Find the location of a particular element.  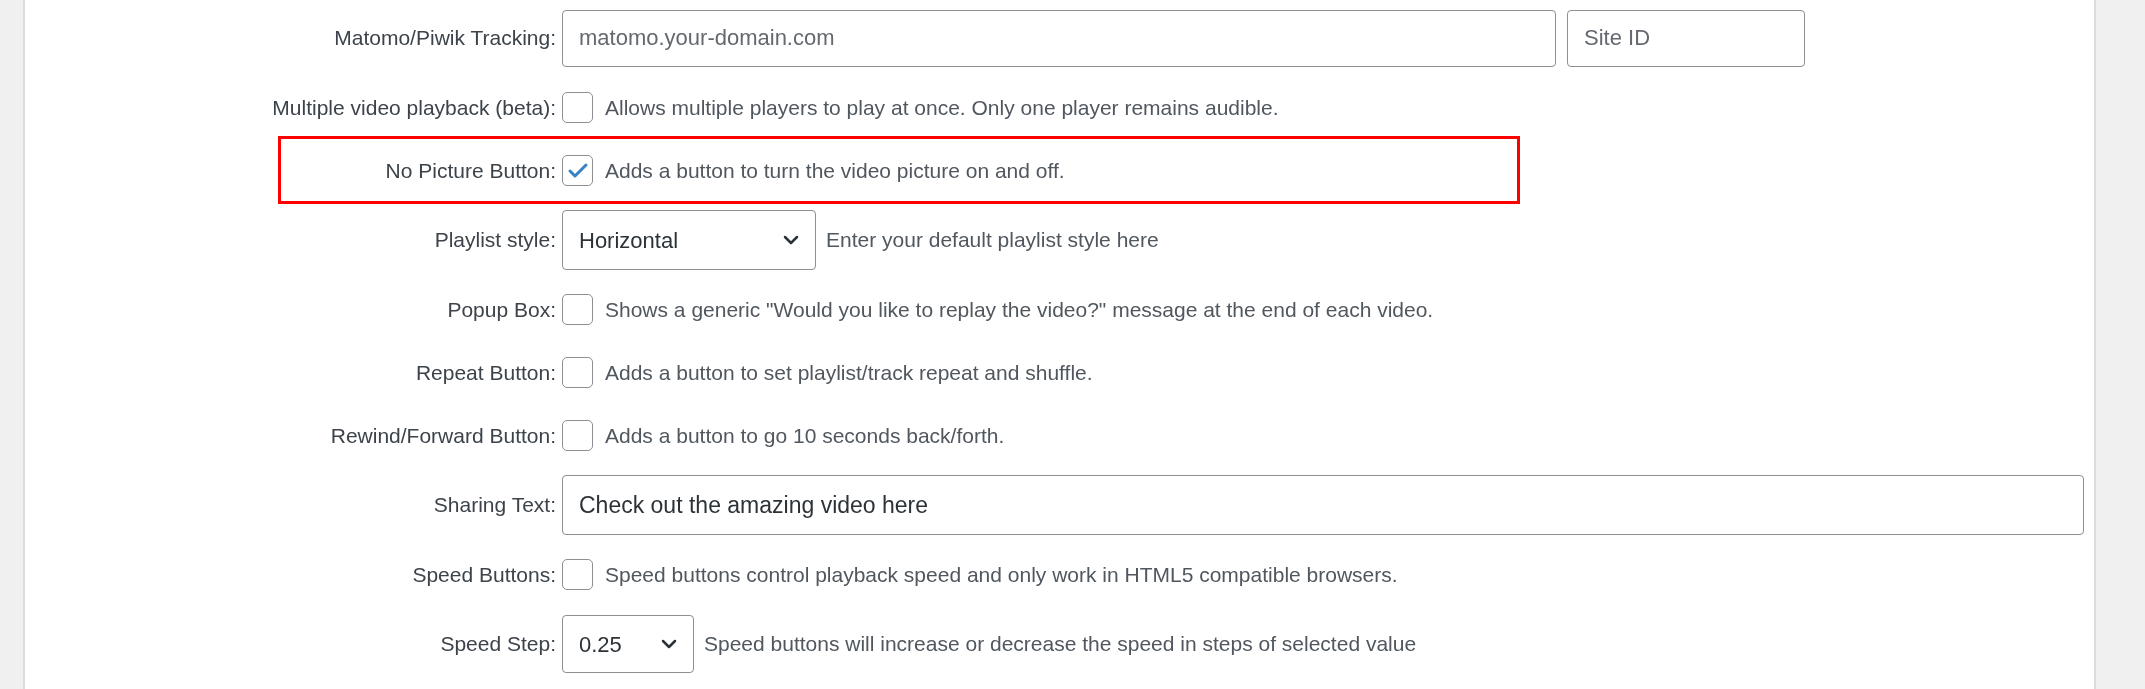

setting-label: Speed Step: is located at coordinates (498, 644).